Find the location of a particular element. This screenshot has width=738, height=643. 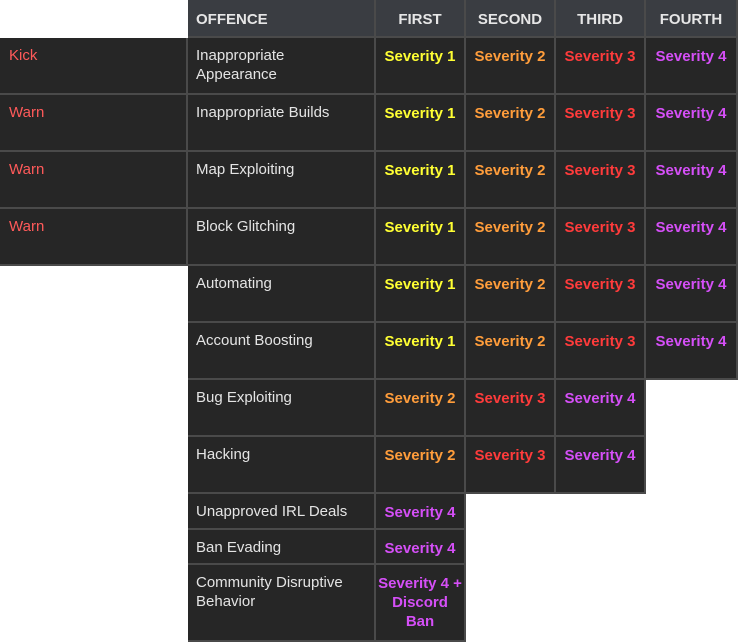

offence-name: Automating is located at coordinates (282, 294).